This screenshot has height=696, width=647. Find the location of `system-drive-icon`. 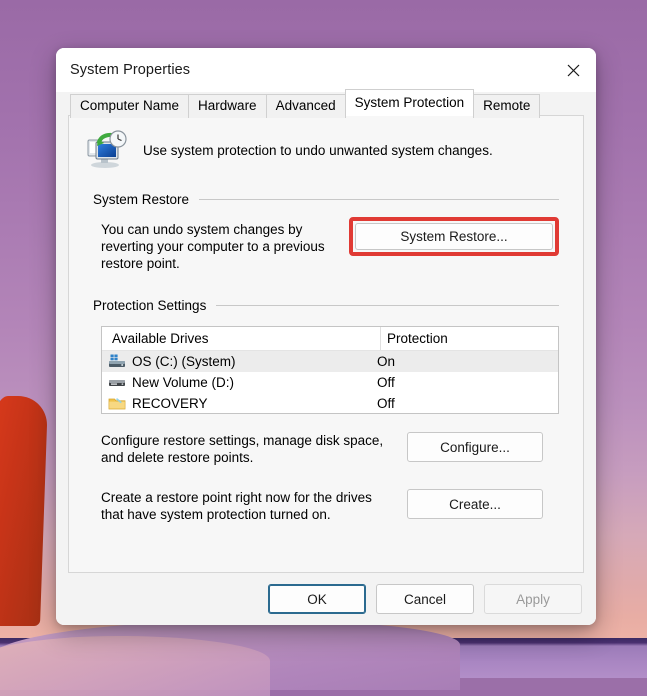

system-drive-icon is located at coordinates (117, 361).